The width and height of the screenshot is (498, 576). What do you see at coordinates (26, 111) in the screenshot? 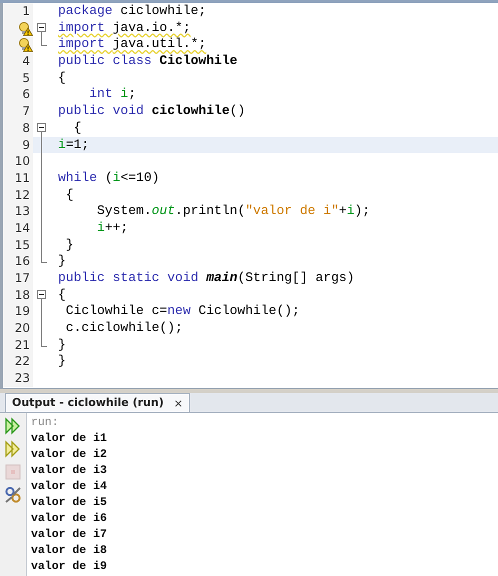
I see `line-number: 7` at bounding box center [26, 111].